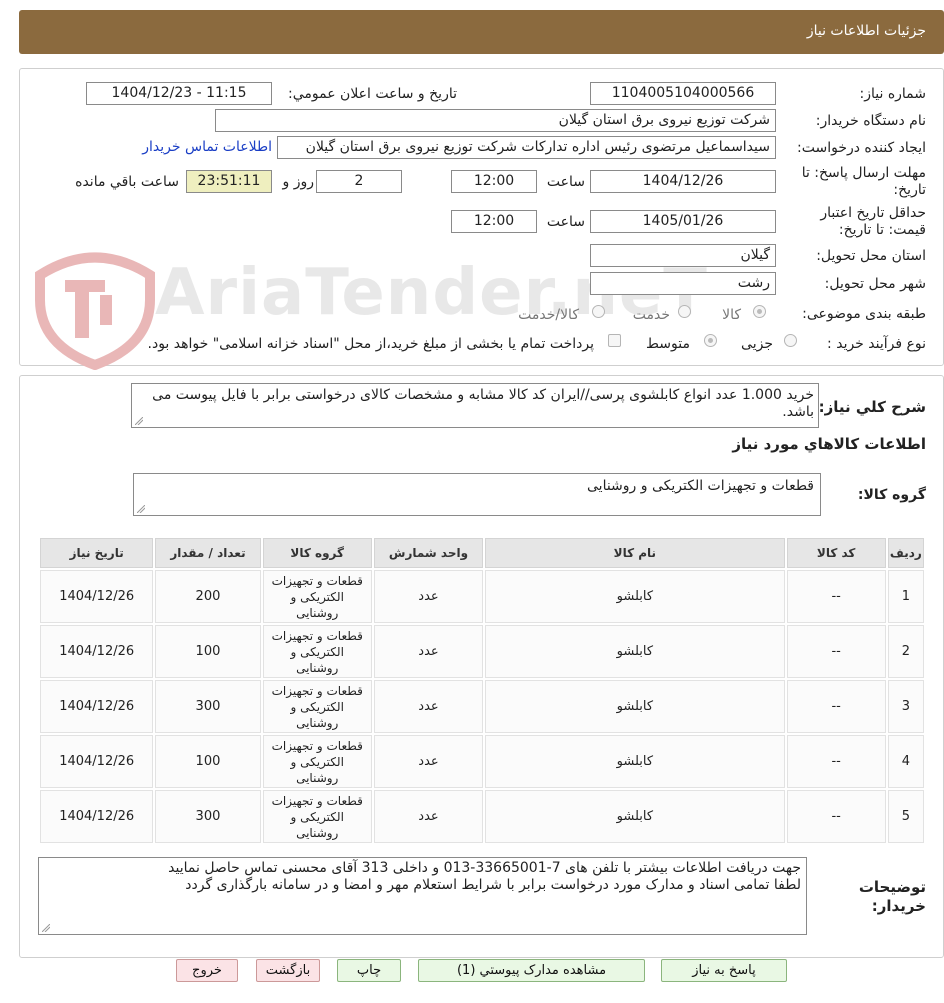 The width and height of the screenshot is (944, 1003). Describe the element at coordinates (207, 970) in the screenshot. I see `exit-button: خروج` at that location.